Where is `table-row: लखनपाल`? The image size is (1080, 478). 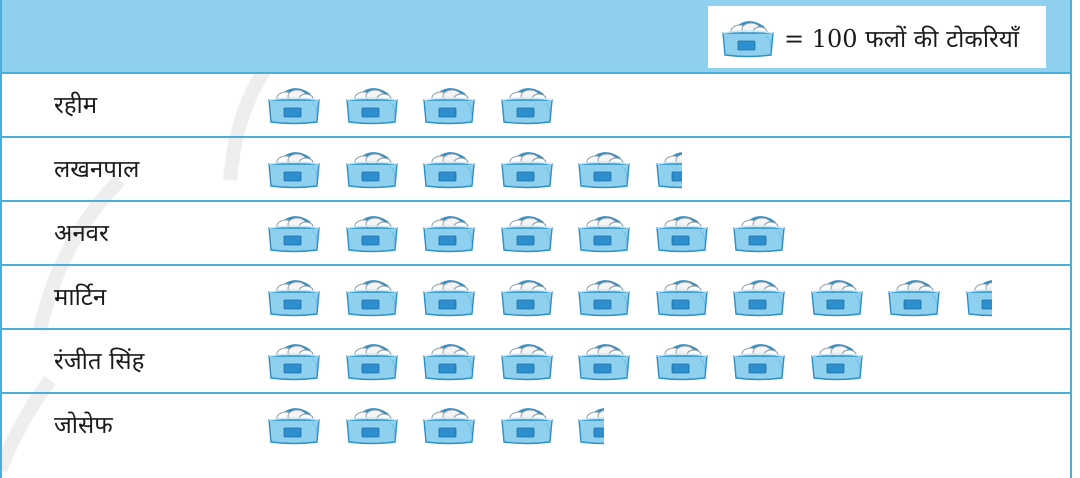 table-row: लखनपाल is located at coordinates (536, 170).